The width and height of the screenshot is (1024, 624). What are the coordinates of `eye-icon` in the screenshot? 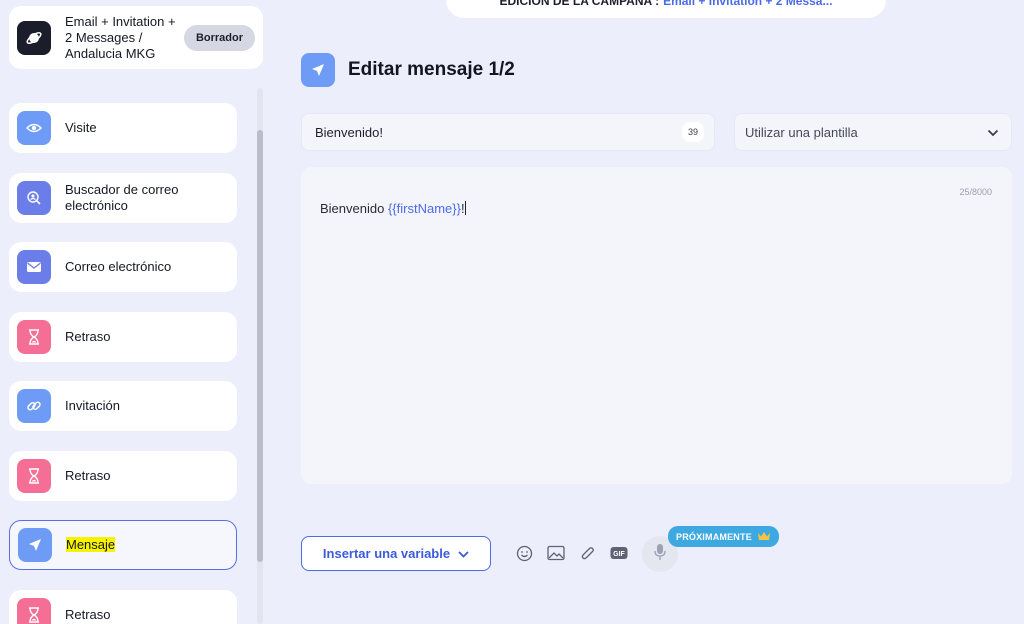 It's located at (34, 128).